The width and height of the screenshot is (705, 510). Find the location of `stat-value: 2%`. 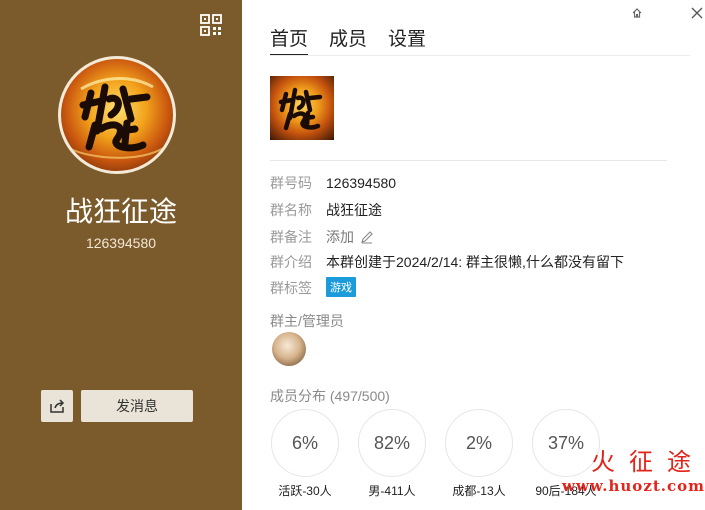

stat-value: 2% is located at coordinates (479, 443).